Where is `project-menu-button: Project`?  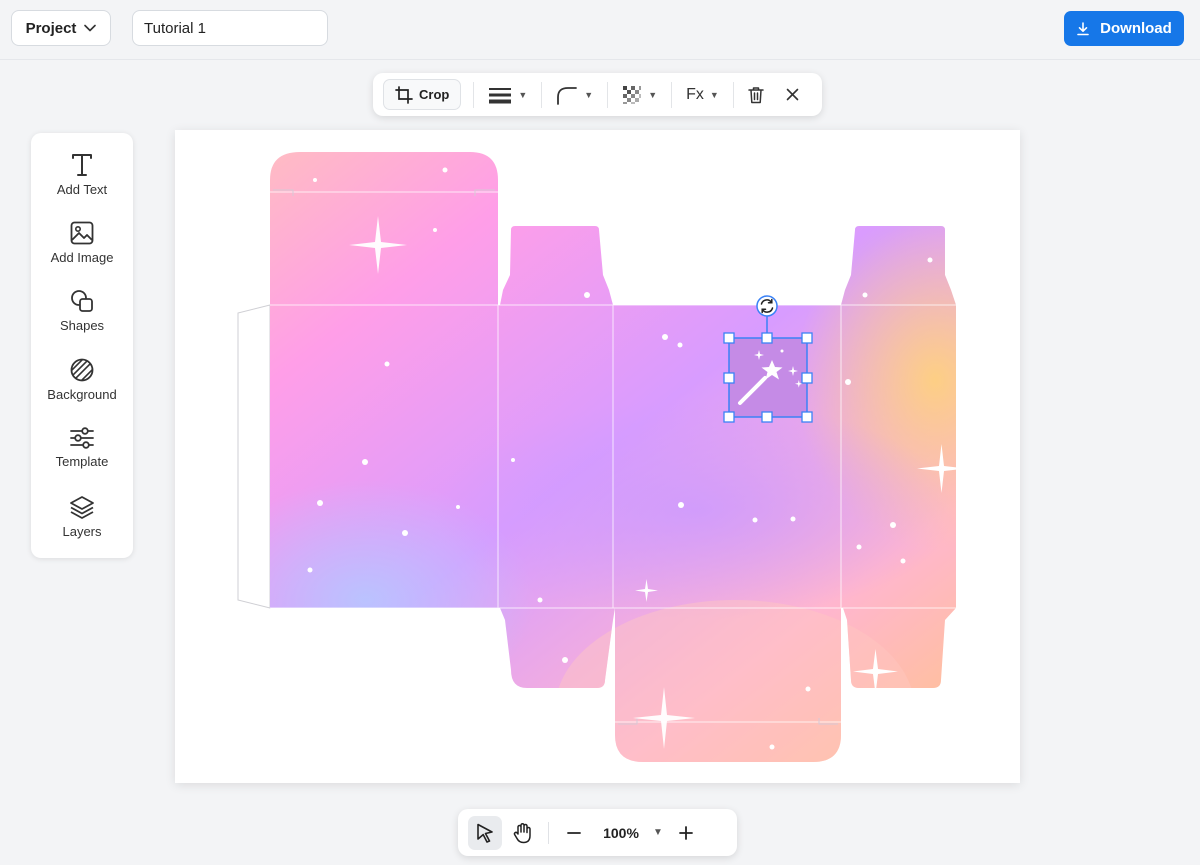 project-menu-button: Project is located at coordinates (61, 28).